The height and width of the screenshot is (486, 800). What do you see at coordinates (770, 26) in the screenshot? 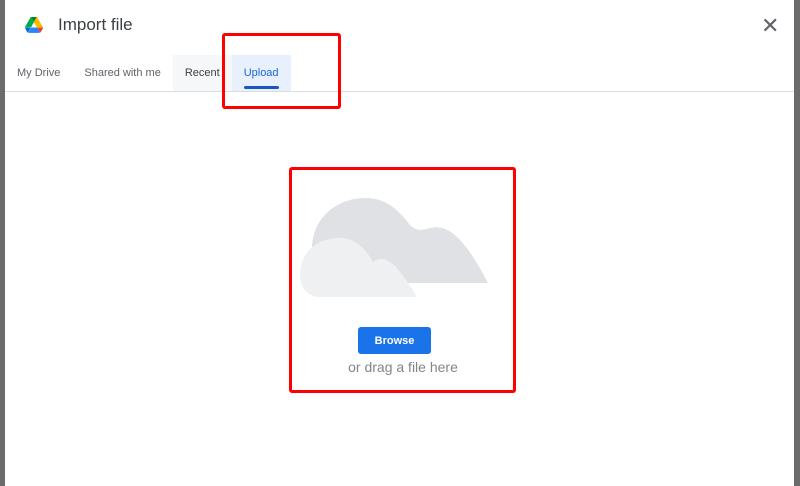
I see `close-icon: ✕` at bounding box center [770, 26].